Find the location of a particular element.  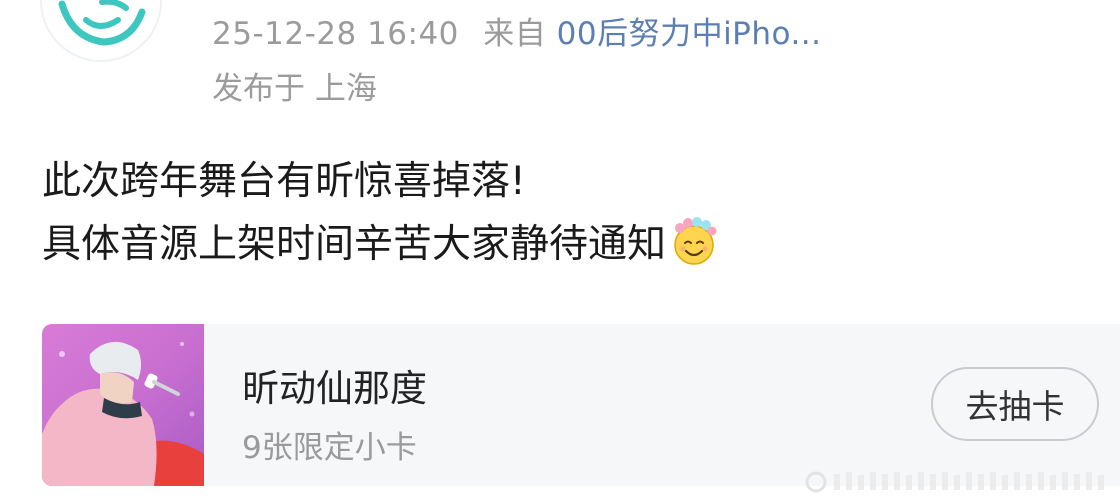

card-subtitle: 9张限定小卡 is located at coordinates (329, 448).